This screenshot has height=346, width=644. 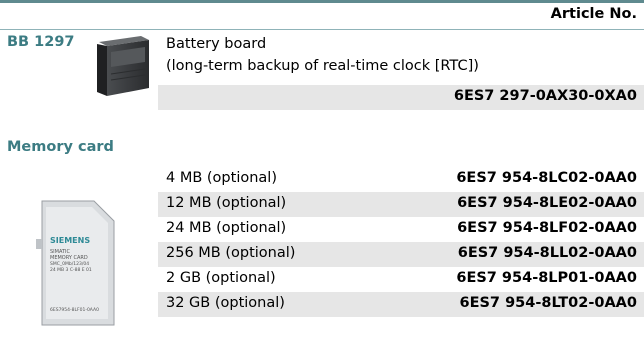 I want to click on battery-article-number: 6ES7 297-0AX30-0XA0, so click(x=545, y=96).